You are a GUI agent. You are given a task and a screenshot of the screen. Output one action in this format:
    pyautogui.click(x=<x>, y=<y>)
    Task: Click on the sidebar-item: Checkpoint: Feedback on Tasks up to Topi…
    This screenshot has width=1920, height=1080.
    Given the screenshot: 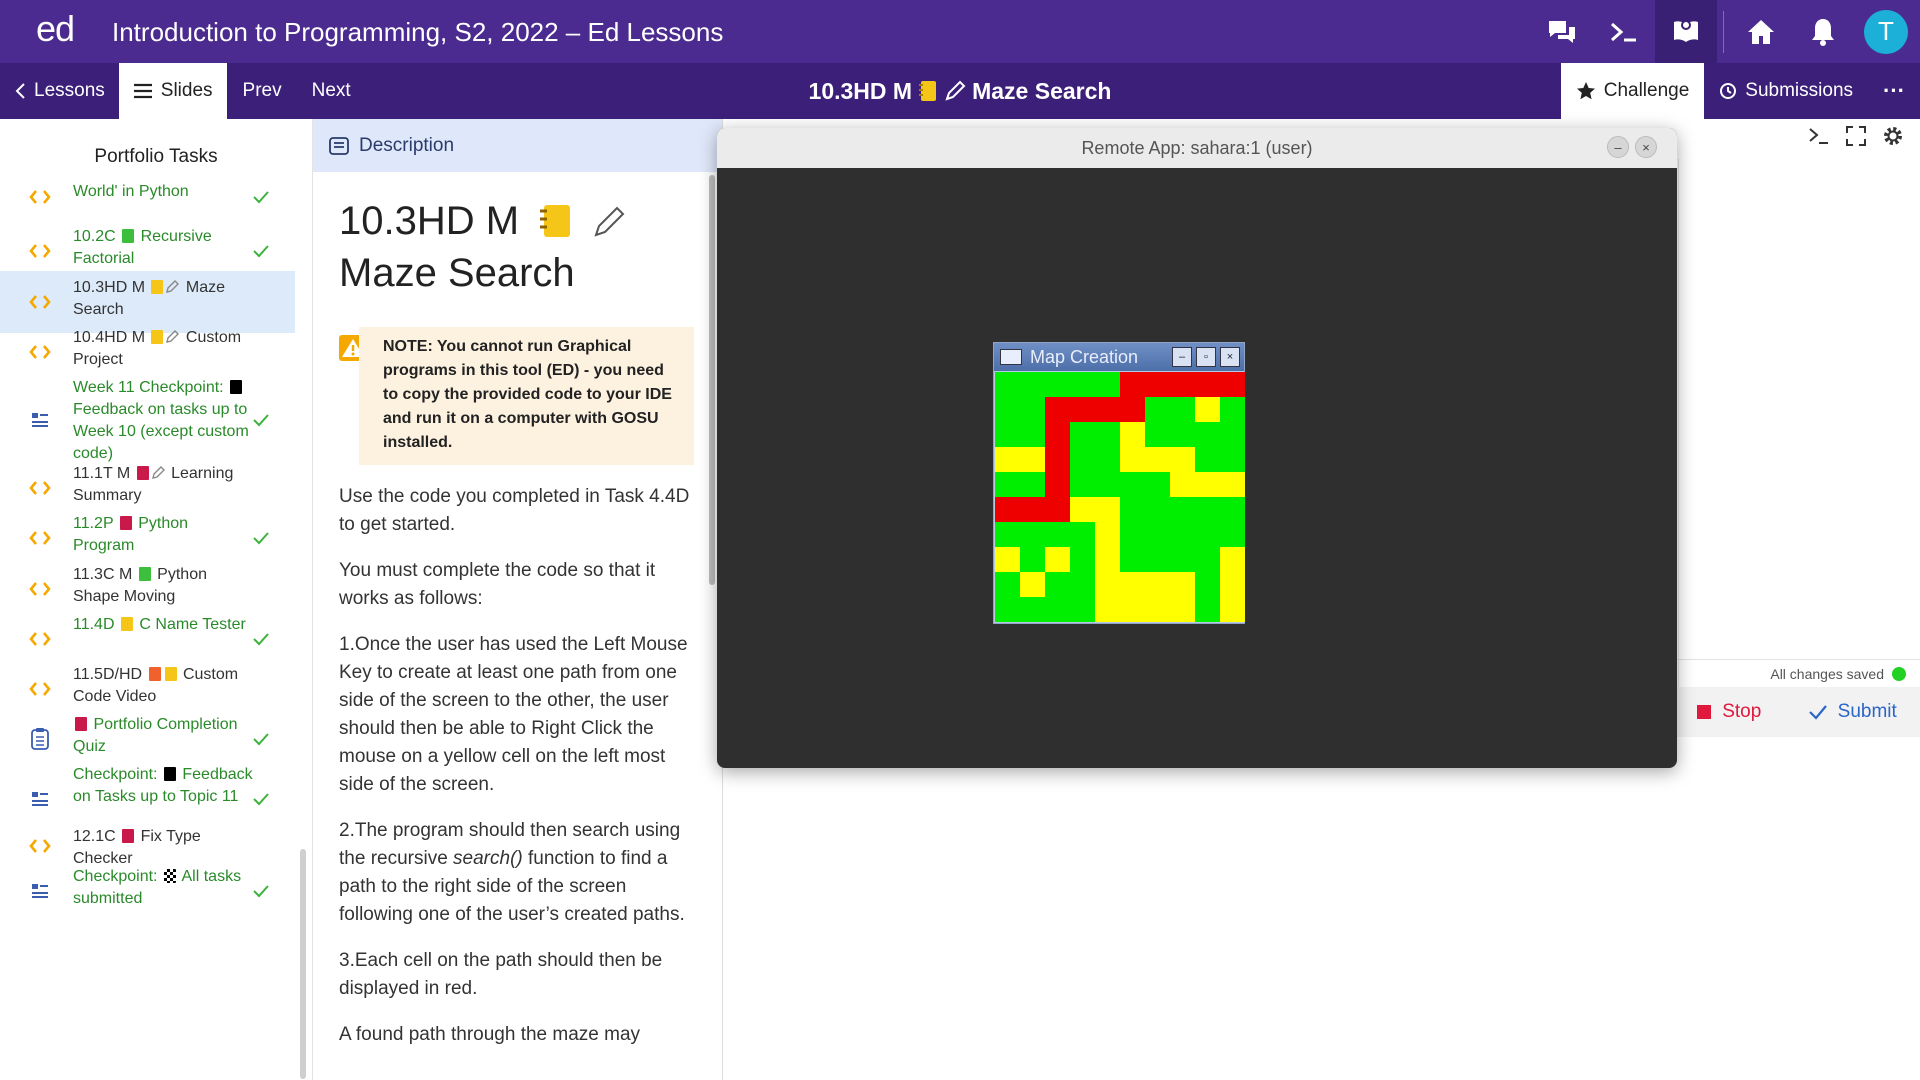 What is the action you would take?
    pyautogui.click(x=147, y=799)
    